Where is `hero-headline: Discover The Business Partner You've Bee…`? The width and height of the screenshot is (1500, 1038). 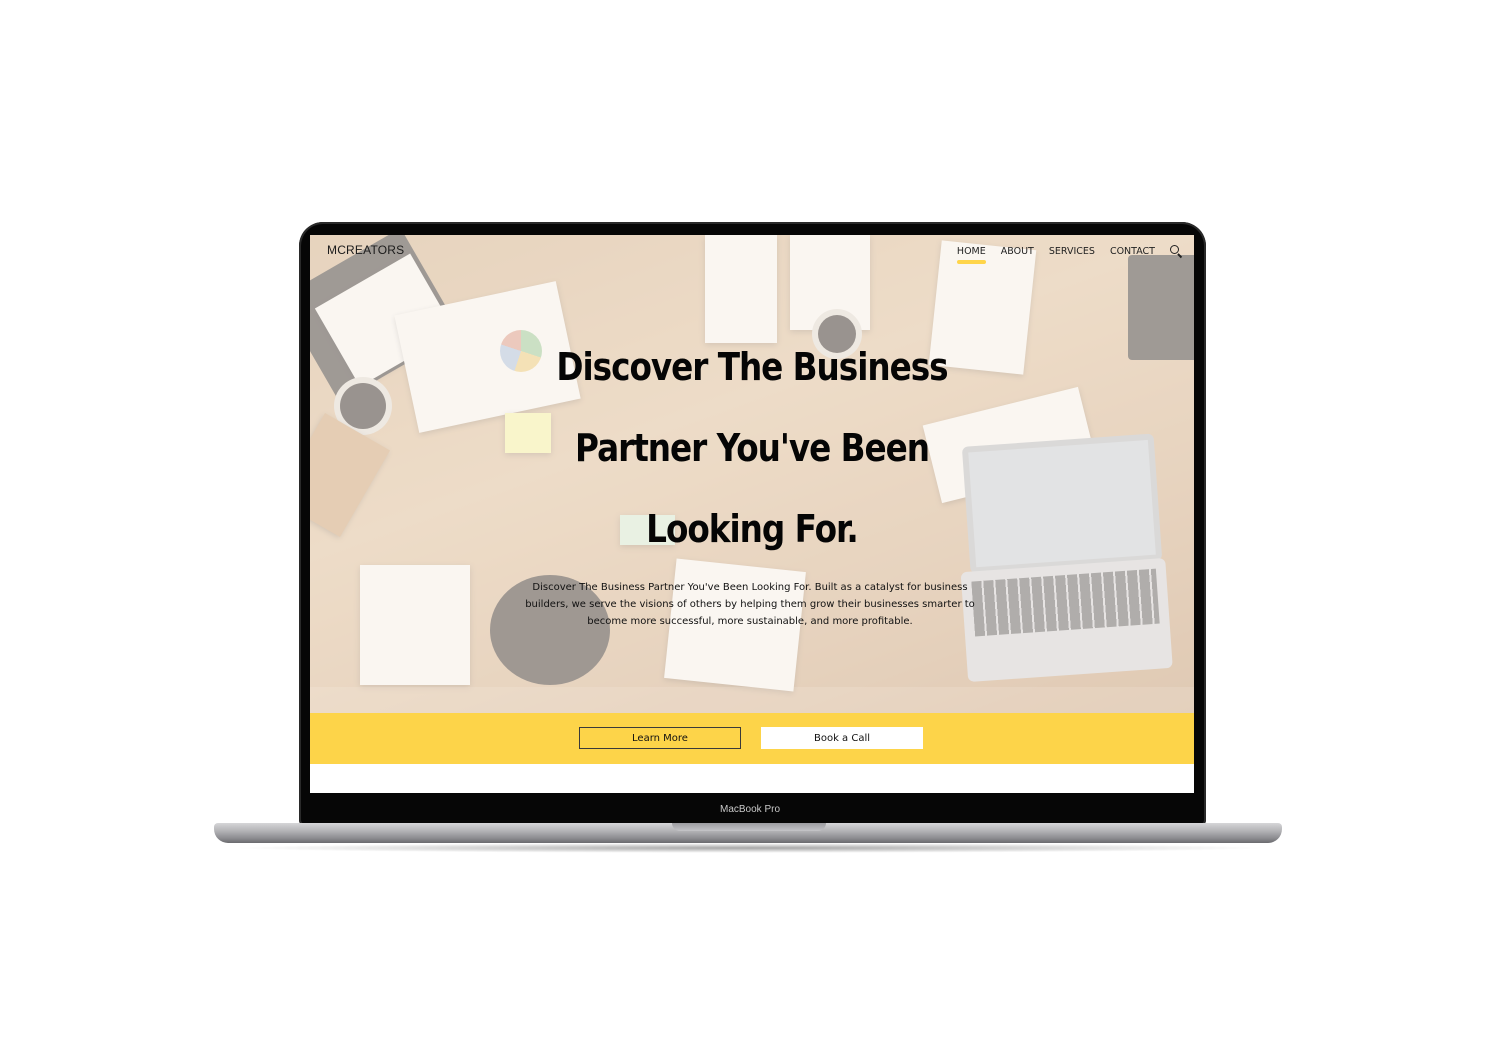
hero-headline: Discover The Business Partner You've Bee… is located at coordinates (752, 448).